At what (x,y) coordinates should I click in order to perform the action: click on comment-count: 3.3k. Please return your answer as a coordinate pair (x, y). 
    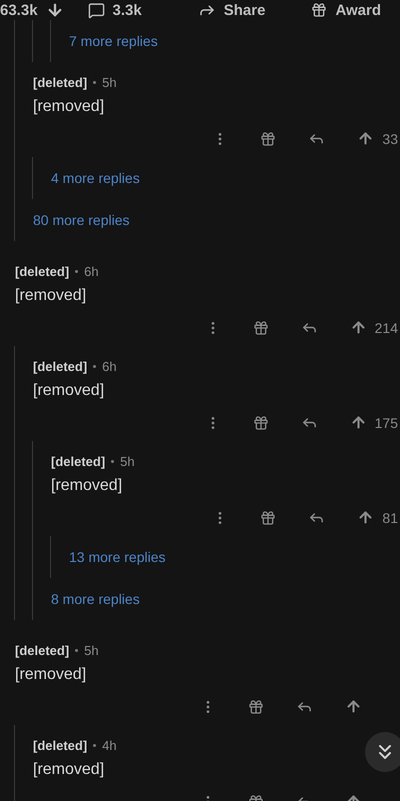
    Looking at the image, I should click on (127, 10).